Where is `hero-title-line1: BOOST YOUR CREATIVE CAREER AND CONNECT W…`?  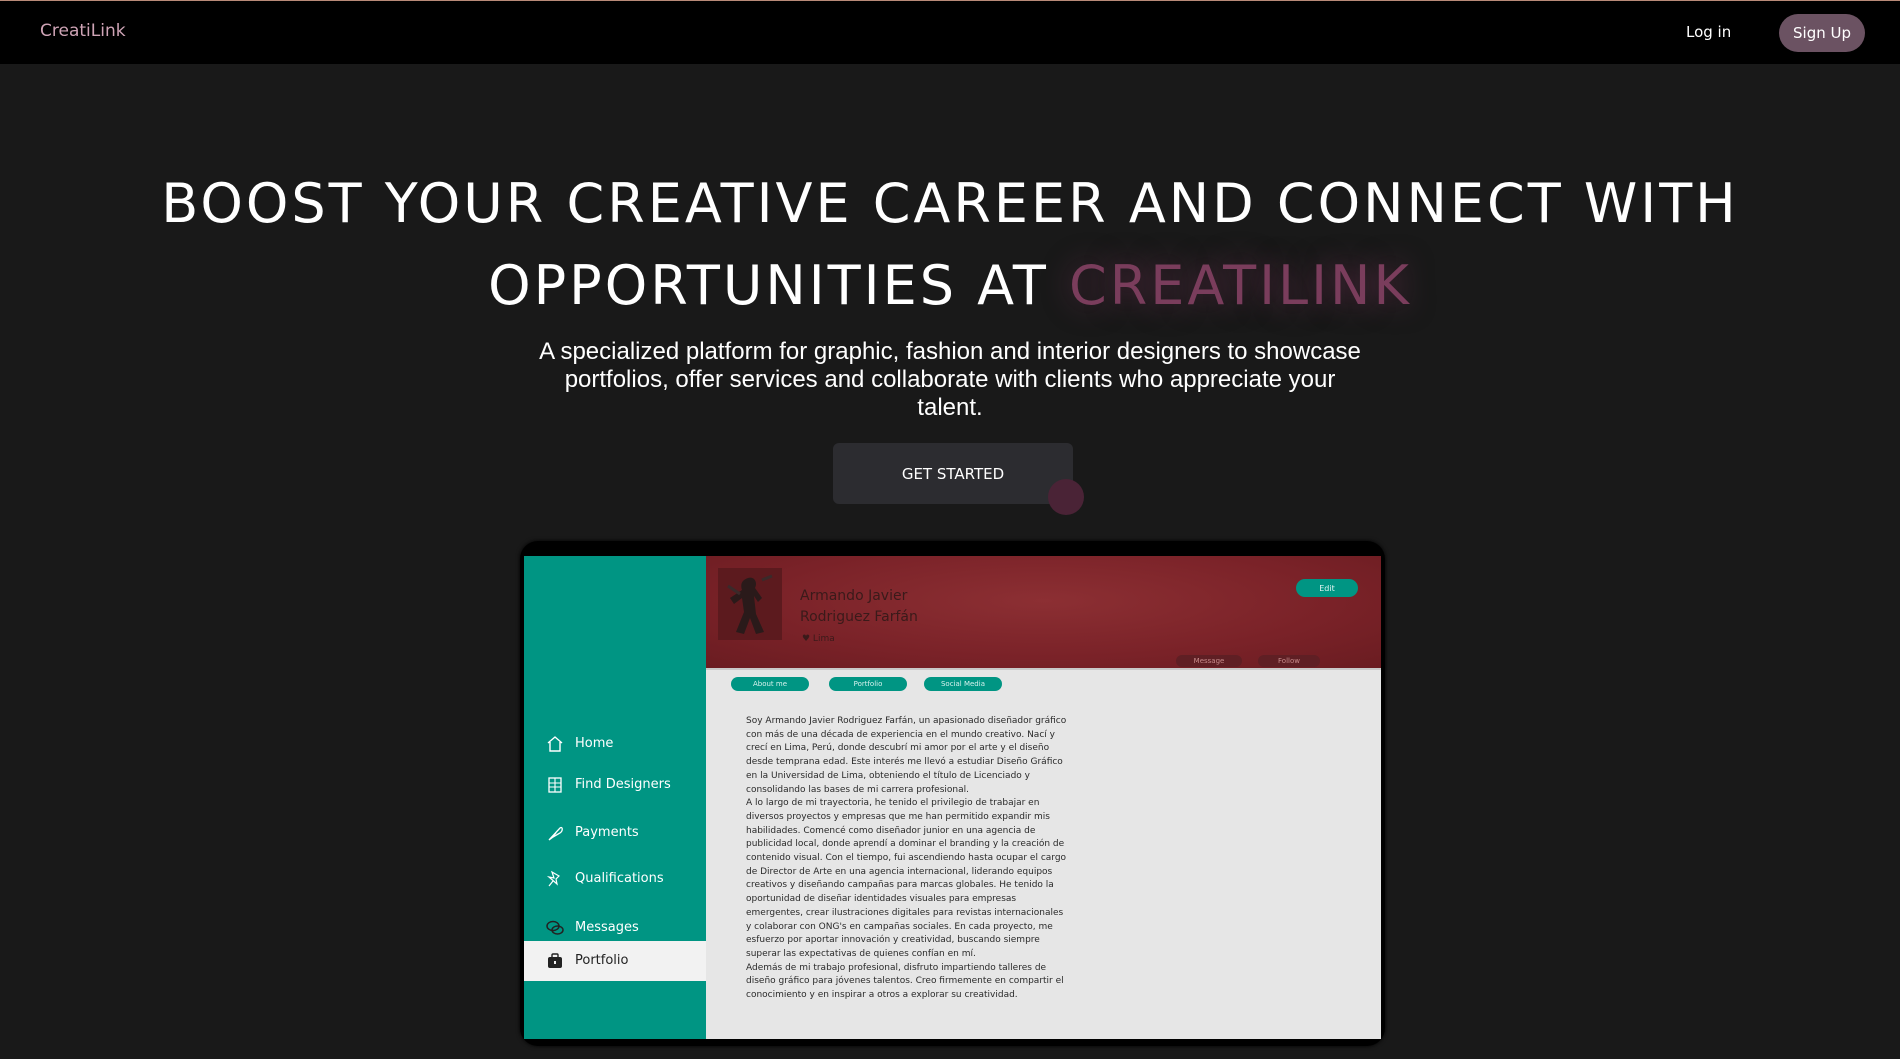 hero-title-line1: BOOST YOUR CREATIVE CAREER AND CONNECT W… is located at coordinates (950, 203).